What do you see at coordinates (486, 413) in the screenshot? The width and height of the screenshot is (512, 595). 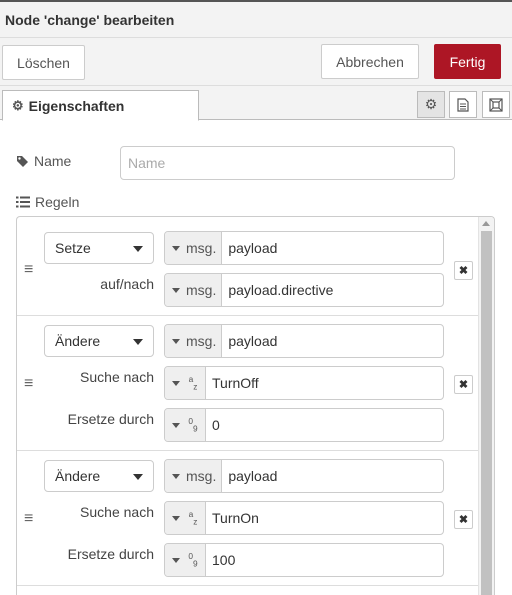 I see `scroll-thumb` at bounding box center [486, 413].